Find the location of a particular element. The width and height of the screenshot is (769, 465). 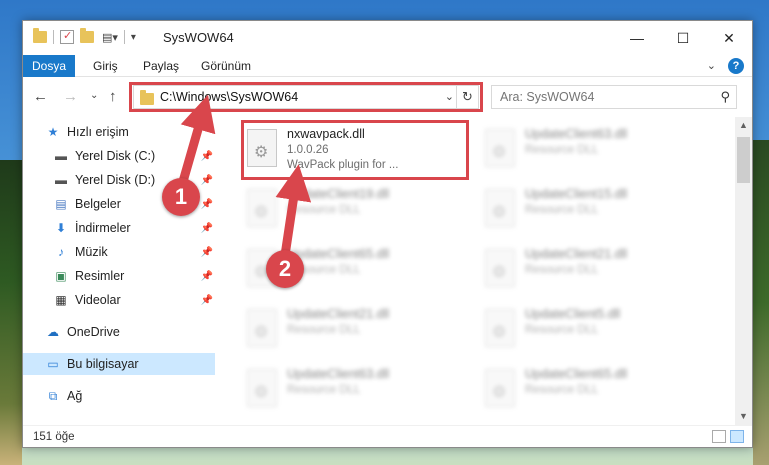

wallpaper-left is located at coordinates (11, 312).